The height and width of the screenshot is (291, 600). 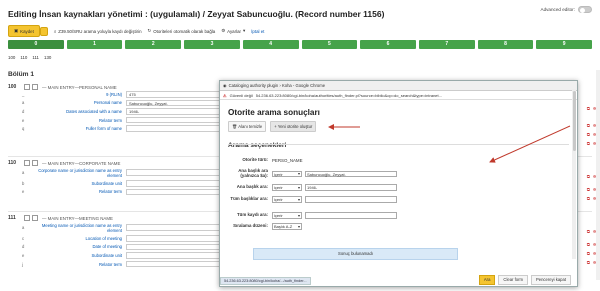 I want to click on no-results-message: Sonuç bulunamadı, so click(x=355, y=254).